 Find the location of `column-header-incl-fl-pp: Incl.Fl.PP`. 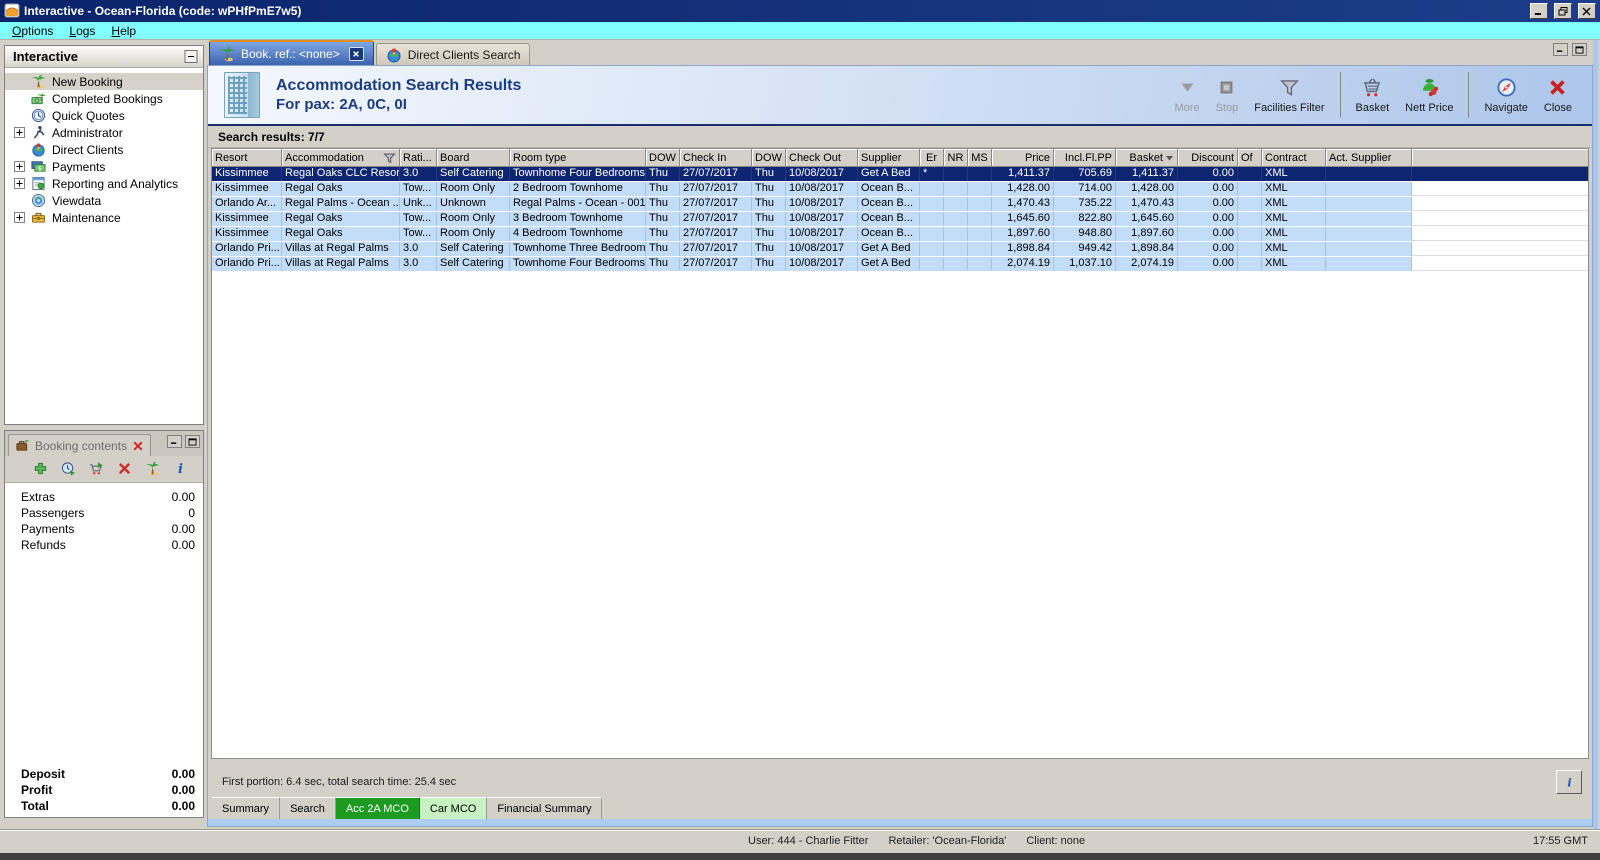

column-header-incl-fl-pp: Incl.Fl.PP is located at coordinates (1085, 158).